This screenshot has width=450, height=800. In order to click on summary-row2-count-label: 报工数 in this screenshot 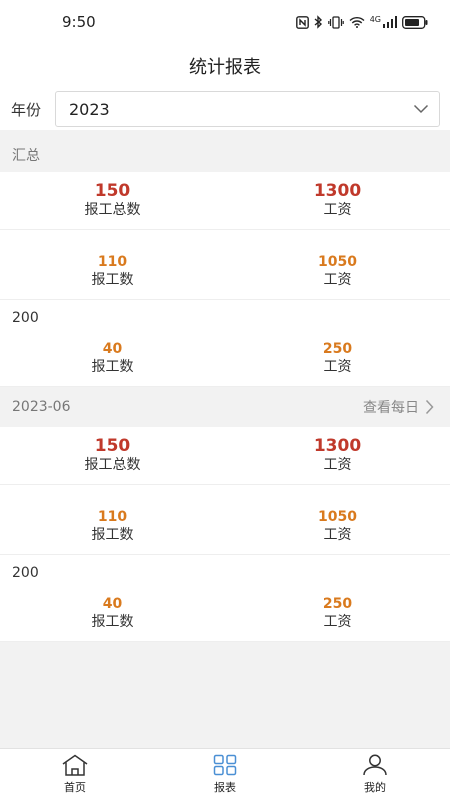, I will do `click(112, 367)`.